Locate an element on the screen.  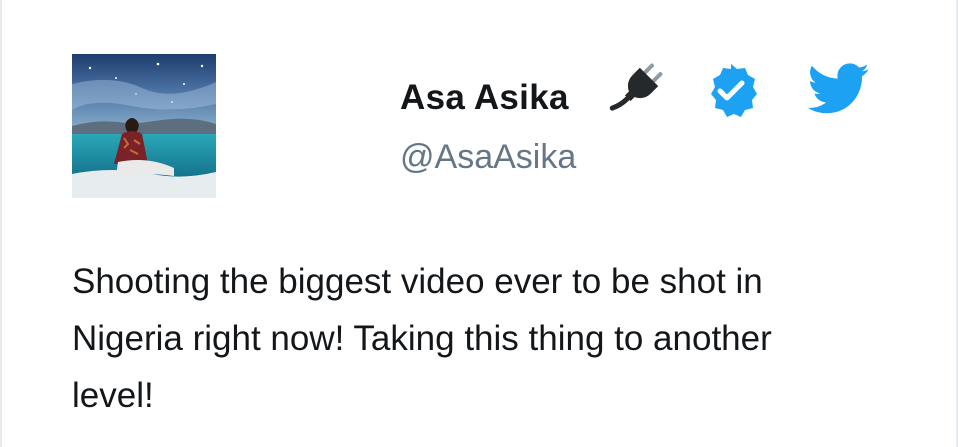
verified-badge-icon is located at coordinates (731, 90).